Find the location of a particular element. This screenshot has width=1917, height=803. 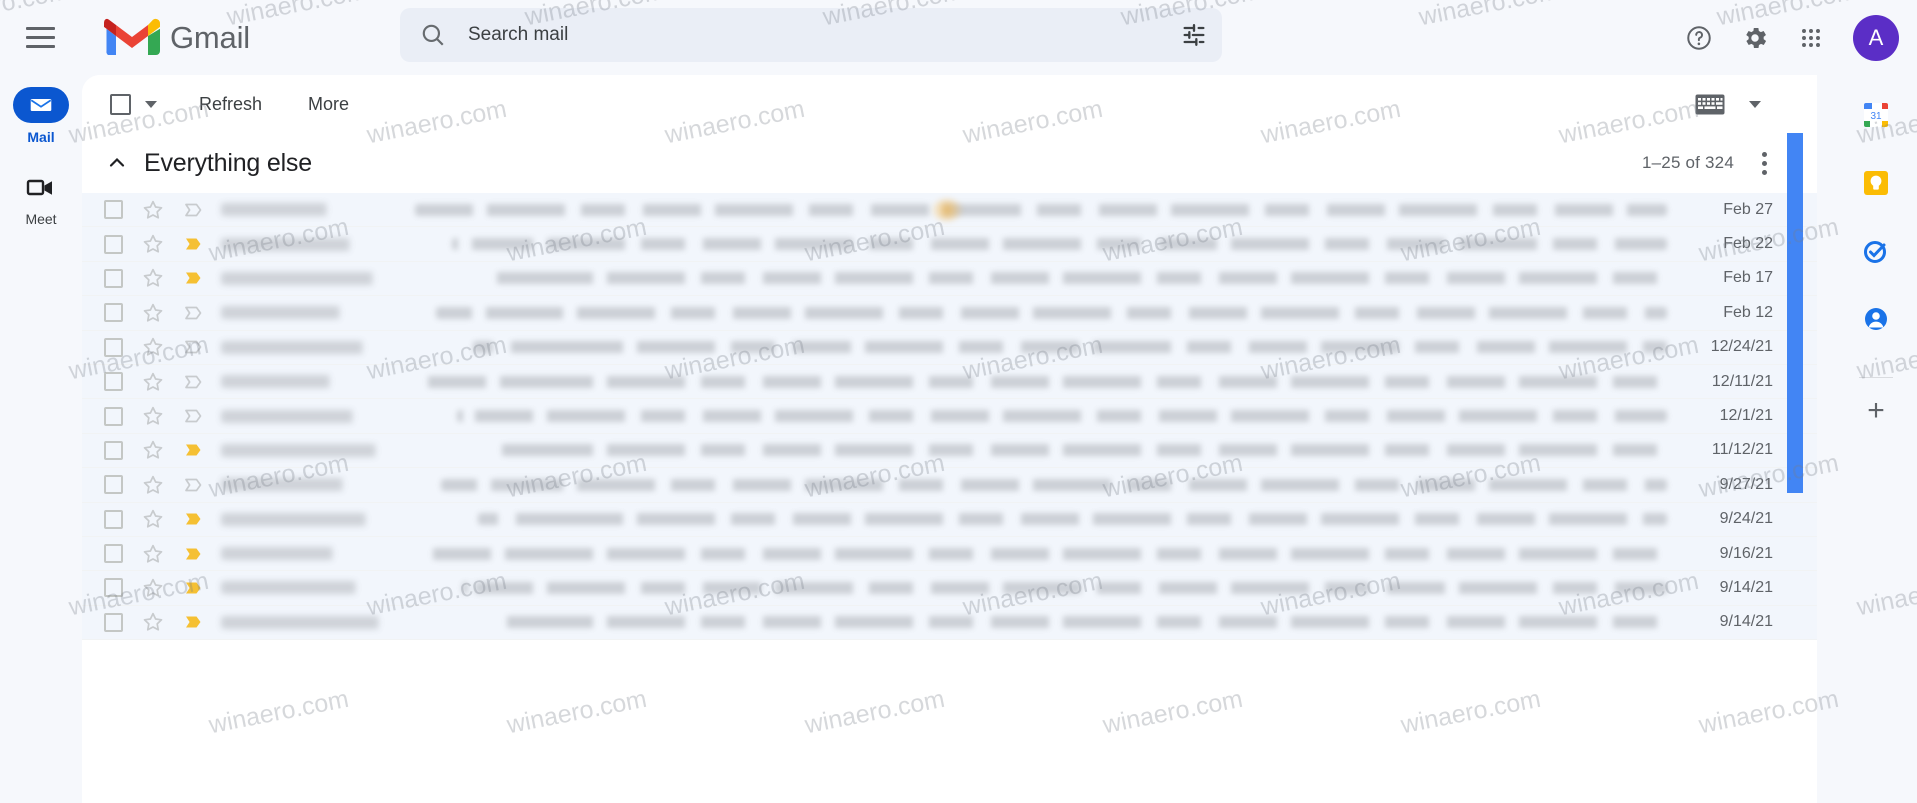

more-button: More is located at coordinates (328, 104).